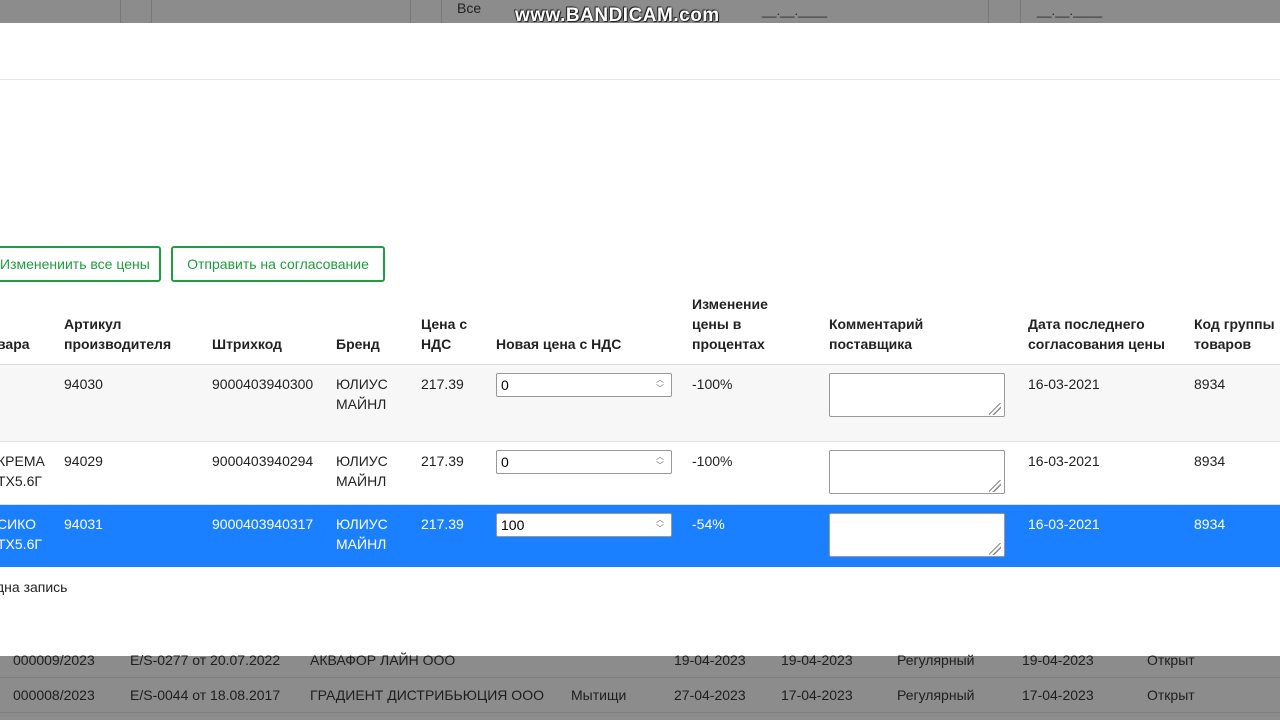  Describe the element at coordinates (54, 695) in the screenshot. I see `cell-number: 000008/2023` at that location.